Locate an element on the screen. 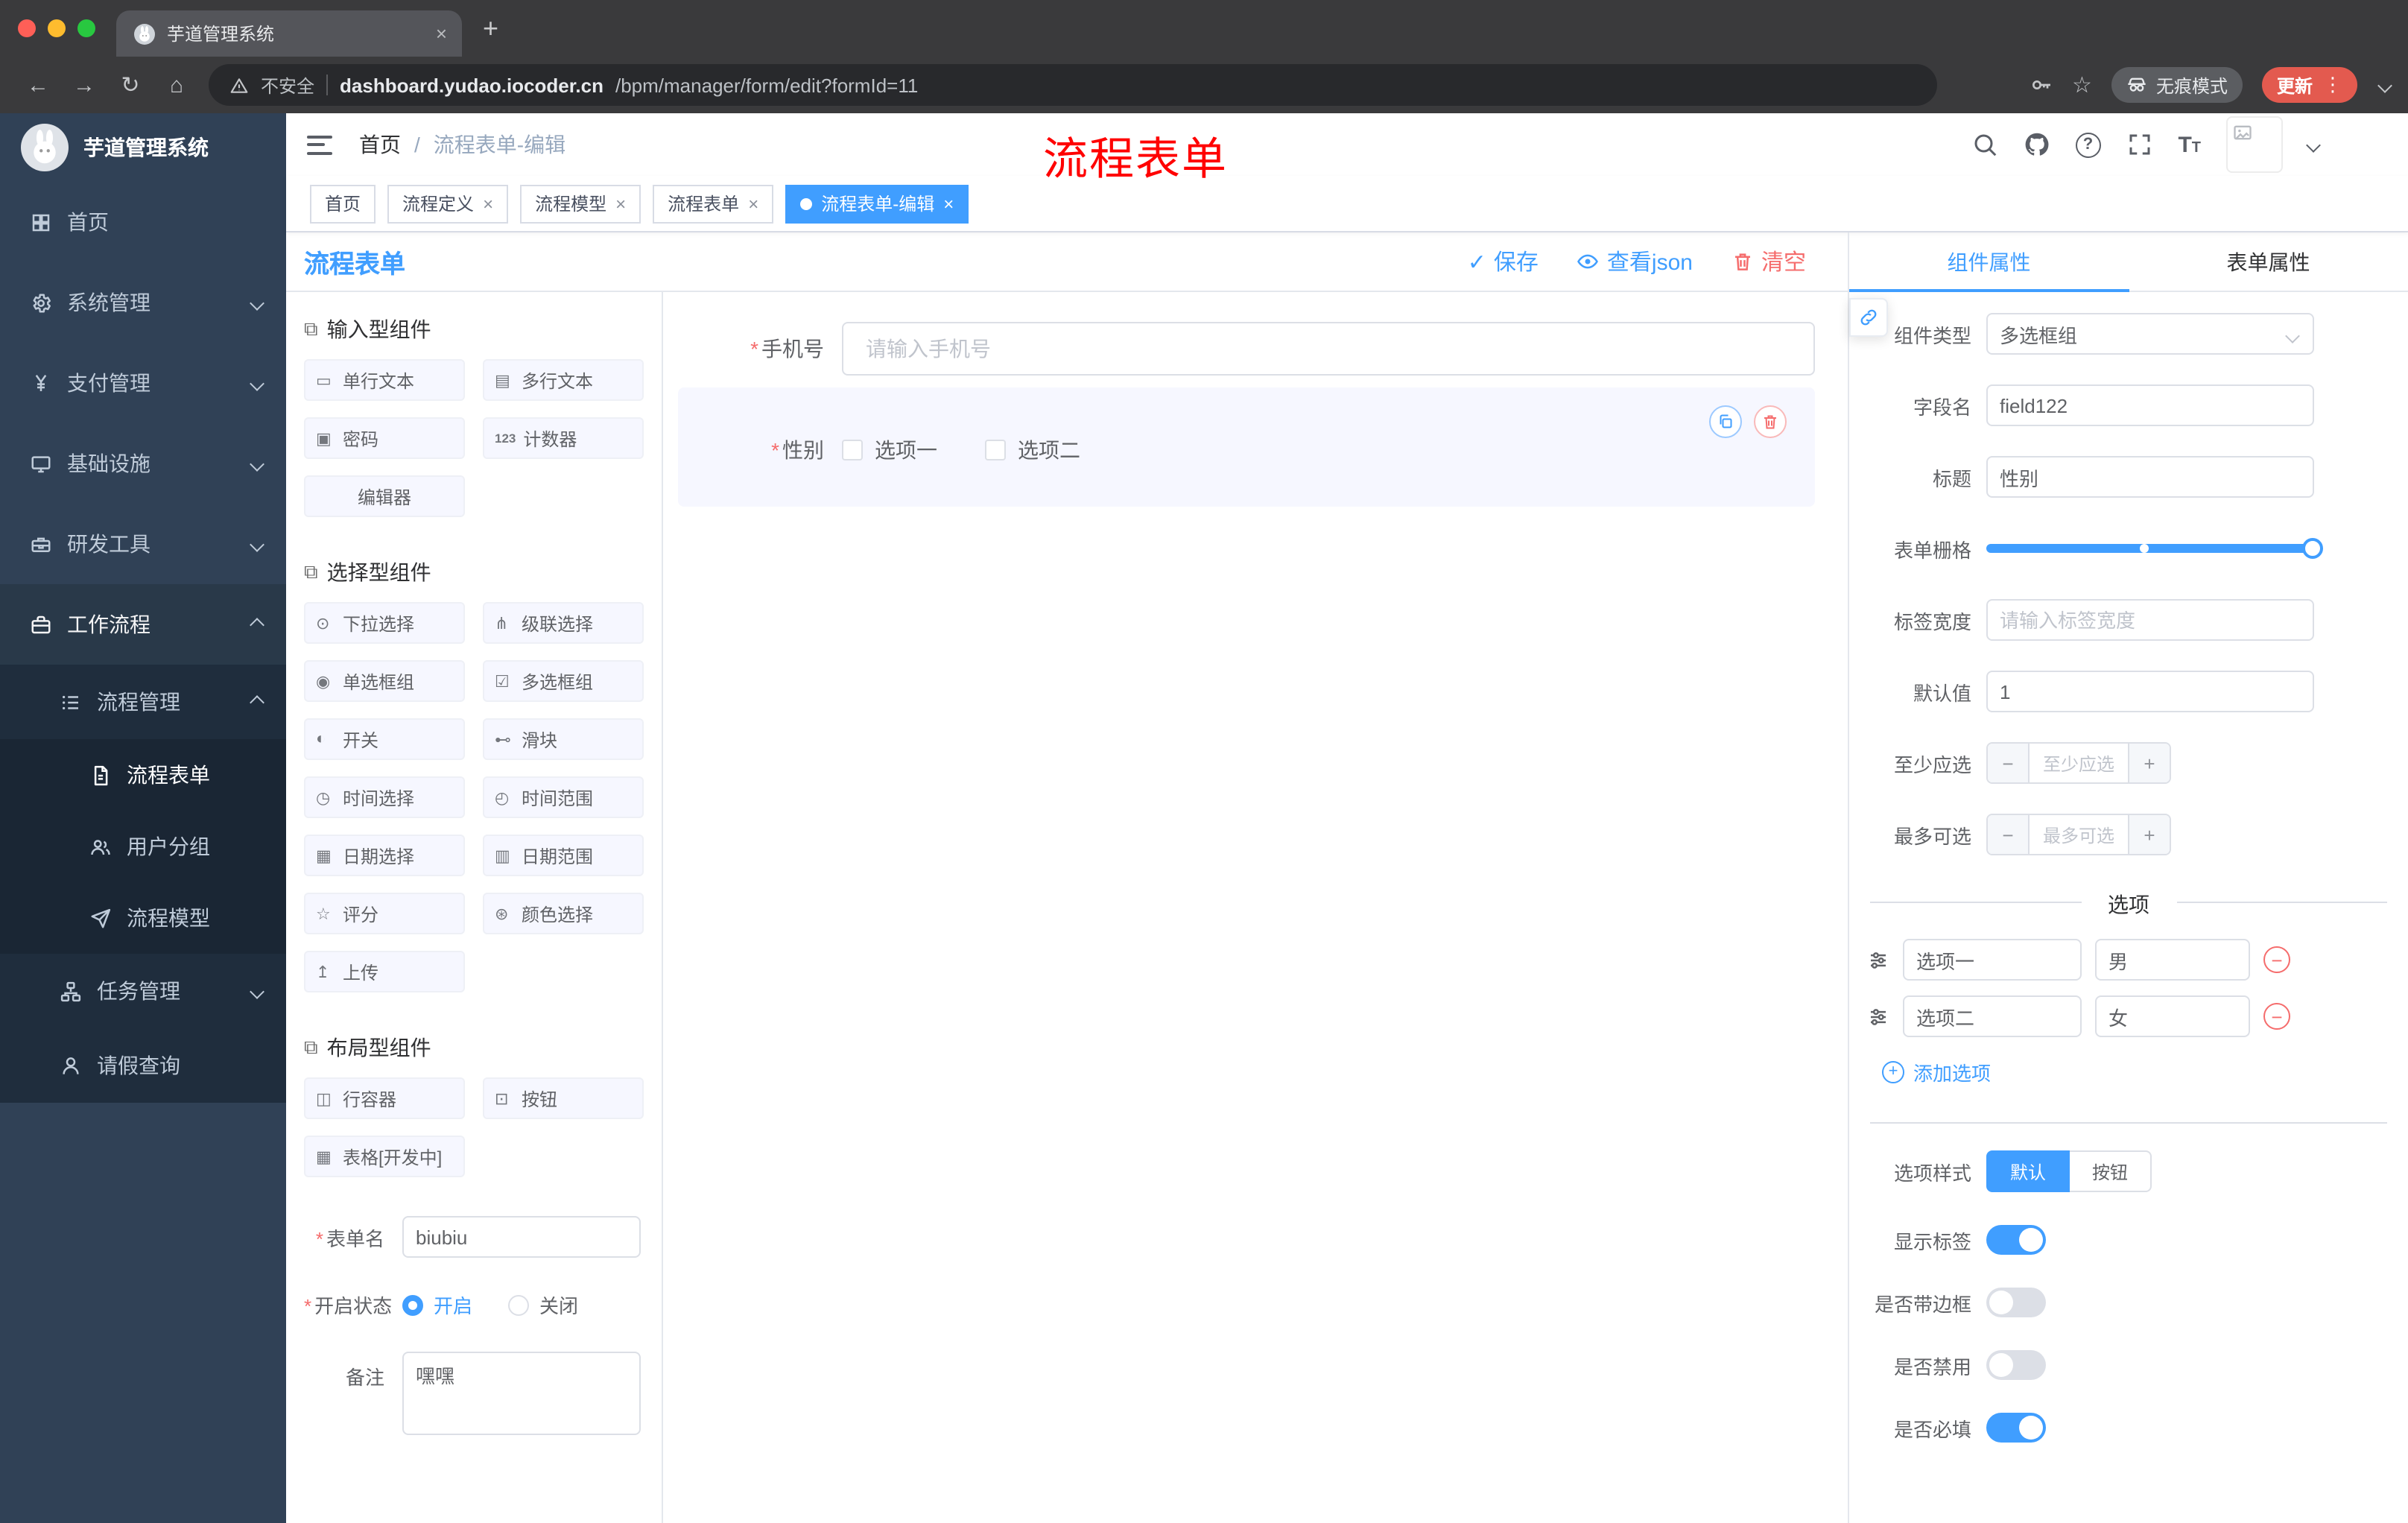 This screenshot has width=2408, height=1523. sidebar-item-system-mgmt: 系统管理 is located at coordinates (143, 303).